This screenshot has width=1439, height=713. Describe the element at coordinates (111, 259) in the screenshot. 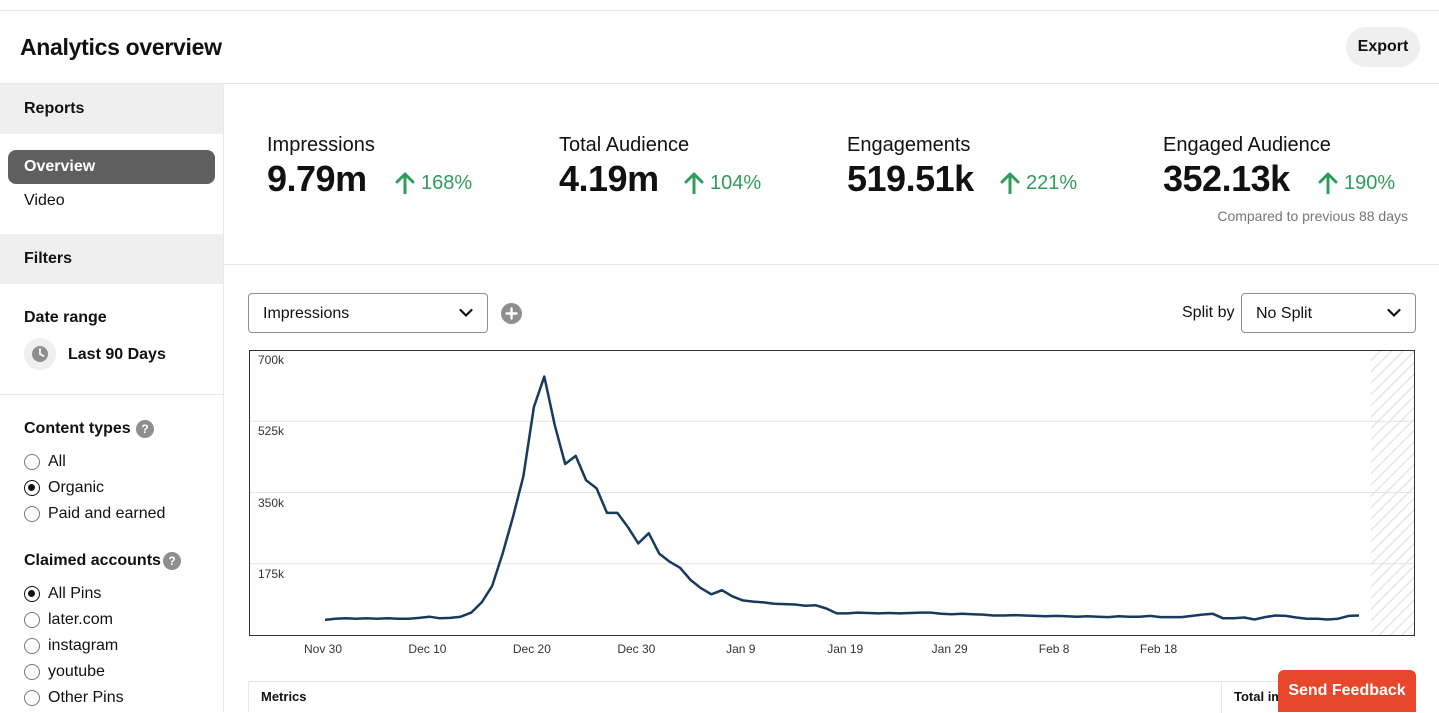

I see `filters-heading: Filters` at that location.